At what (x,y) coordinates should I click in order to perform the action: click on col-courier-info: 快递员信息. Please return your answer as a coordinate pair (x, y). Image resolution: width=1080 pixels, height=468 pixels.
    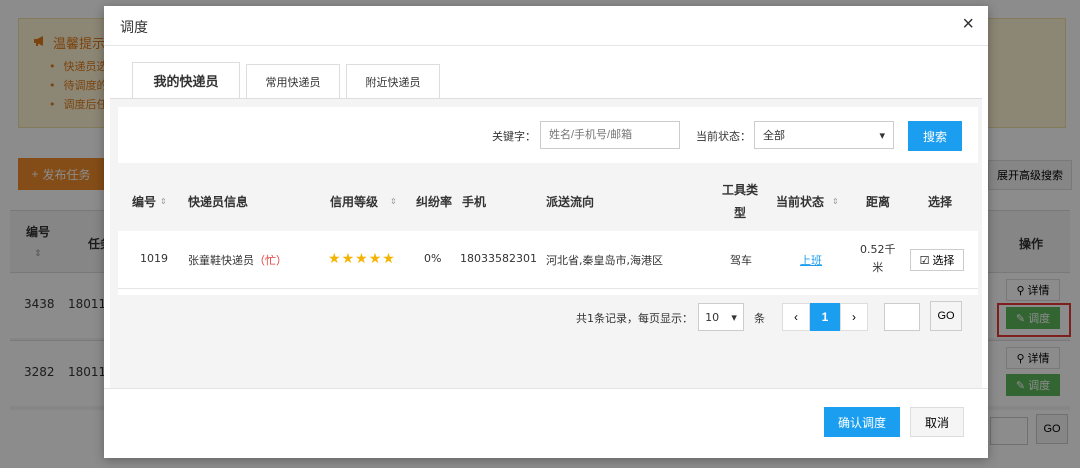
    Looking at the image, I should click on (218, 202).